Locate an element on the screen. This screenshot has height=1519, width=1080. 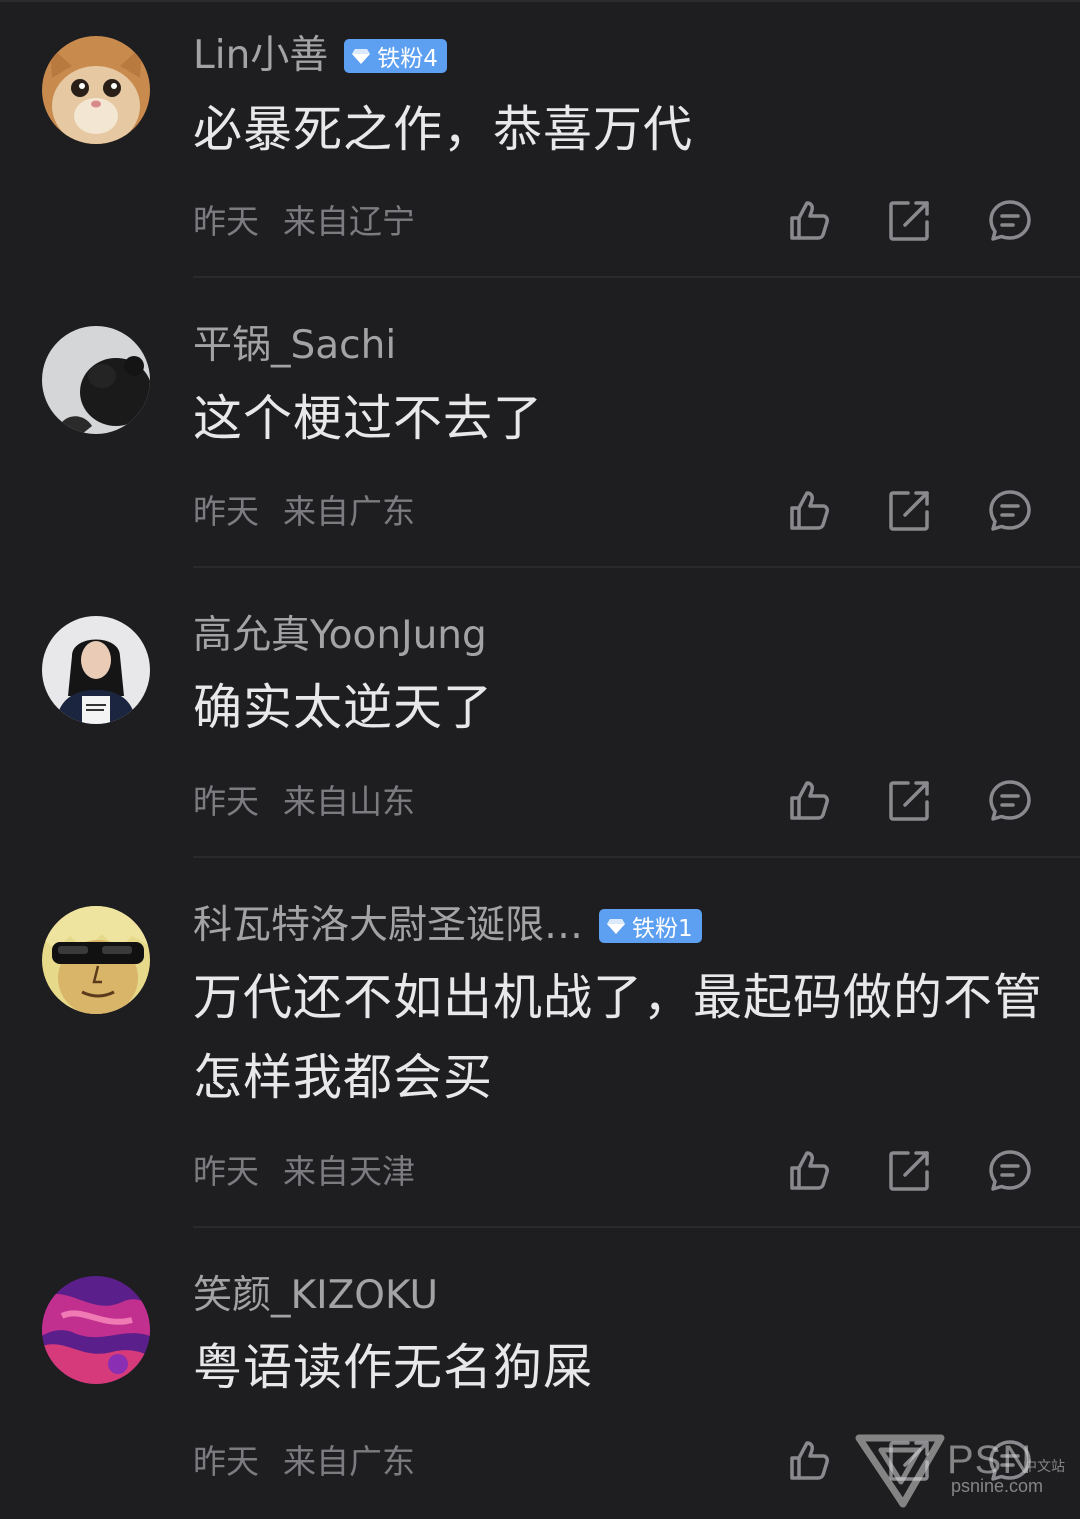
comment-meta: 昨天 来自山东 is located at coordinates (304, 802).